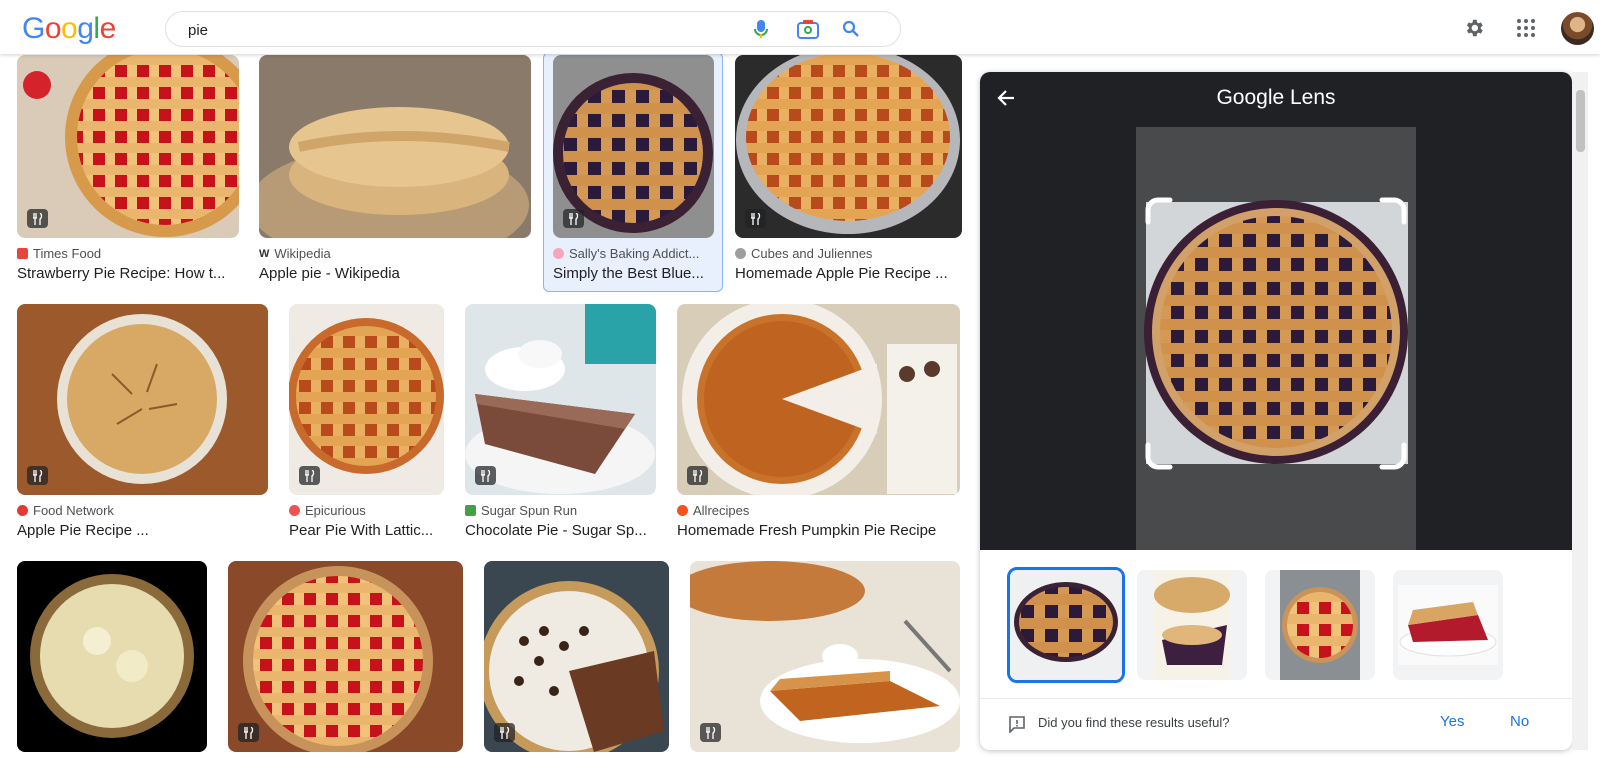 The width and height of the screenshot is (1600, 758). Describe the element at coordinates (59, 253) in the screenshot. I see `result-source: Times Food` at that location.